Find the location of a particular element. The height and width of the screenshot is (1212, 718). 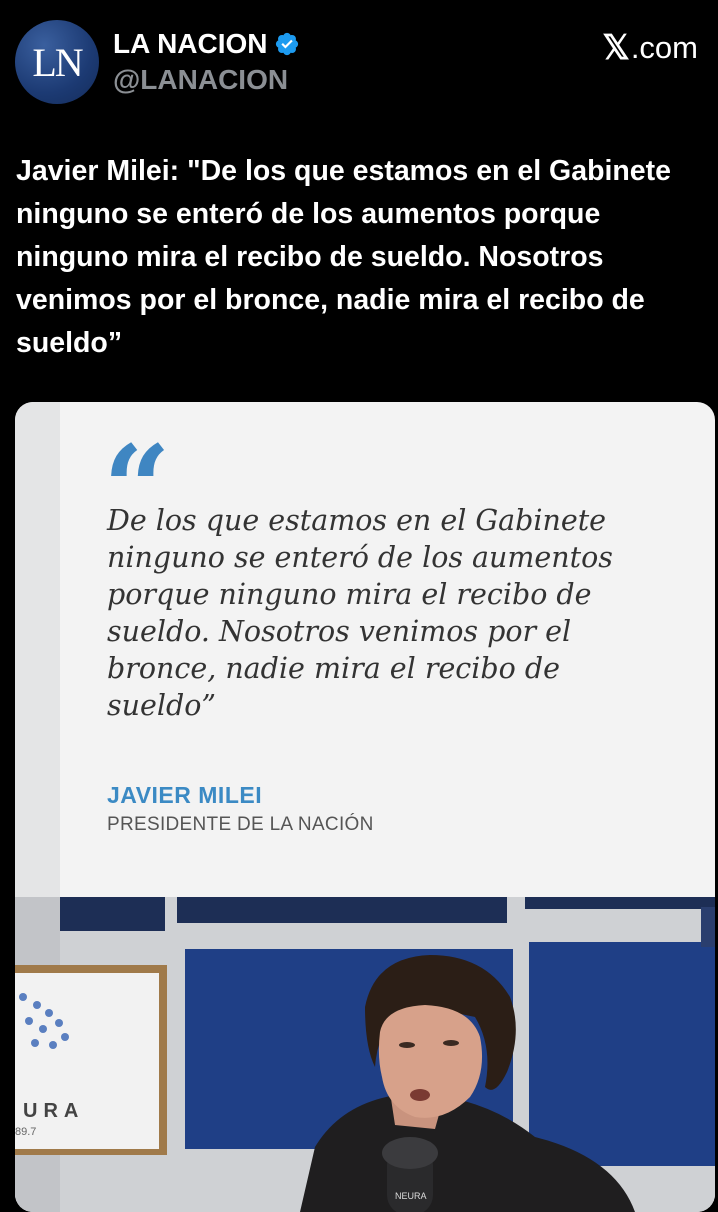

quote-author-role: PRESIDENTE DE LA NACIÓN is located at coordinates (240, 824).